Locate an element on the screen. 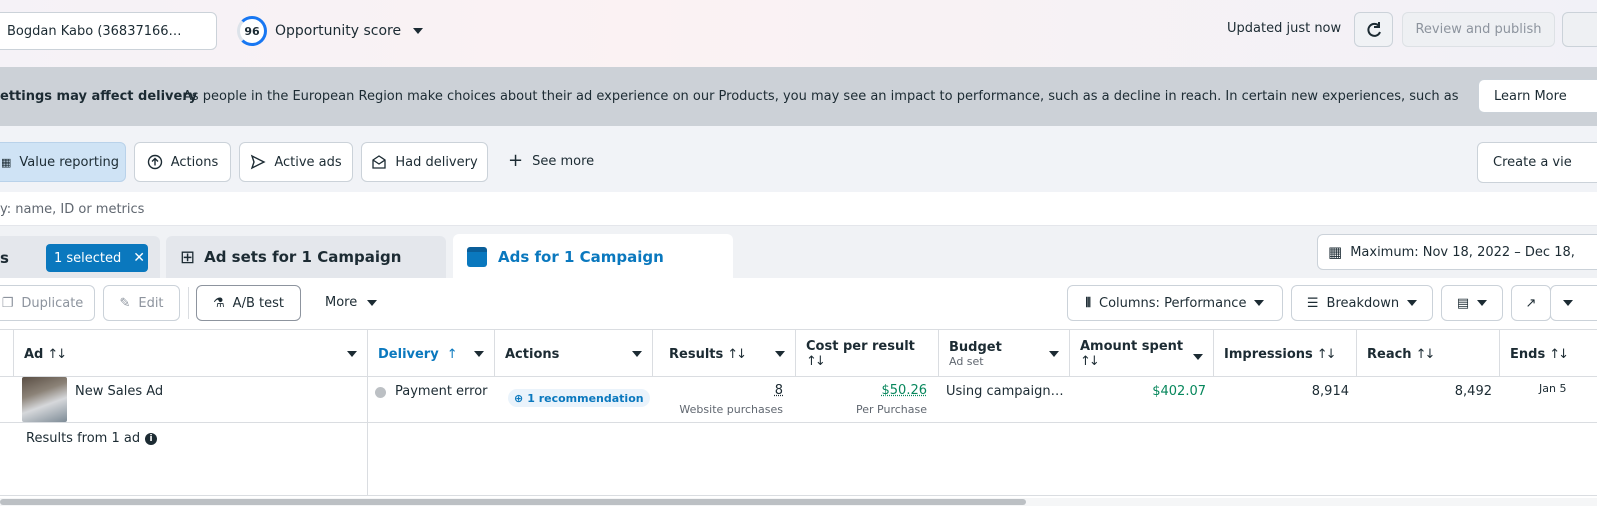  col-results-label: Results is located at coordinates (696, 354).